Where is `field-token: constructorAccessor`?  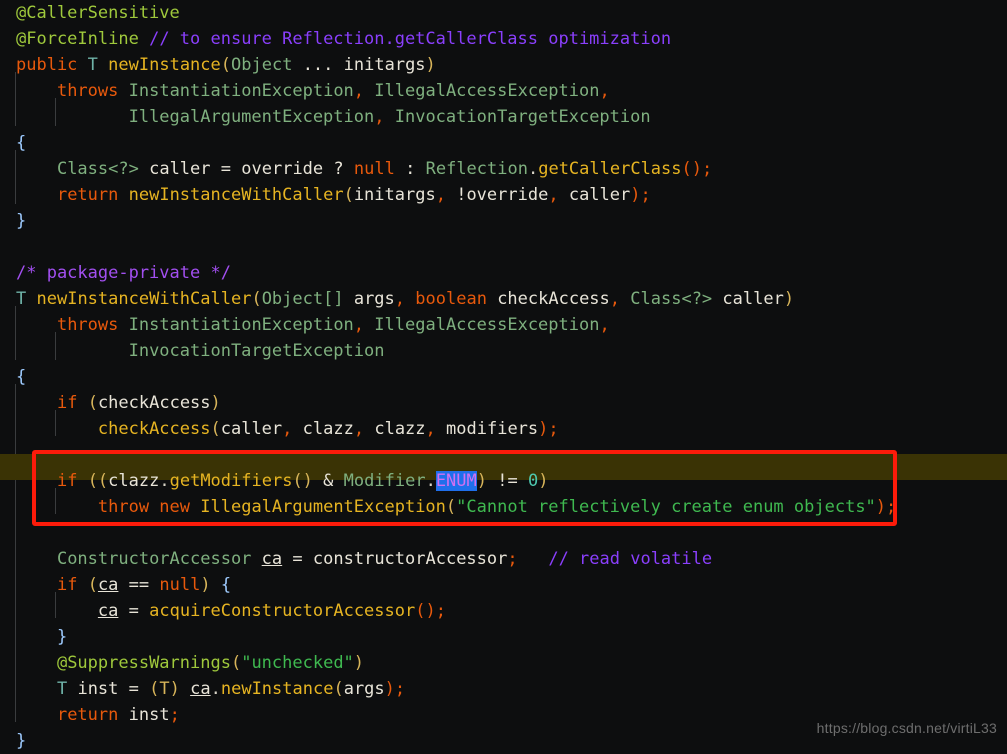 field-token: constructorAccessor is located at coordinates (410, 559).